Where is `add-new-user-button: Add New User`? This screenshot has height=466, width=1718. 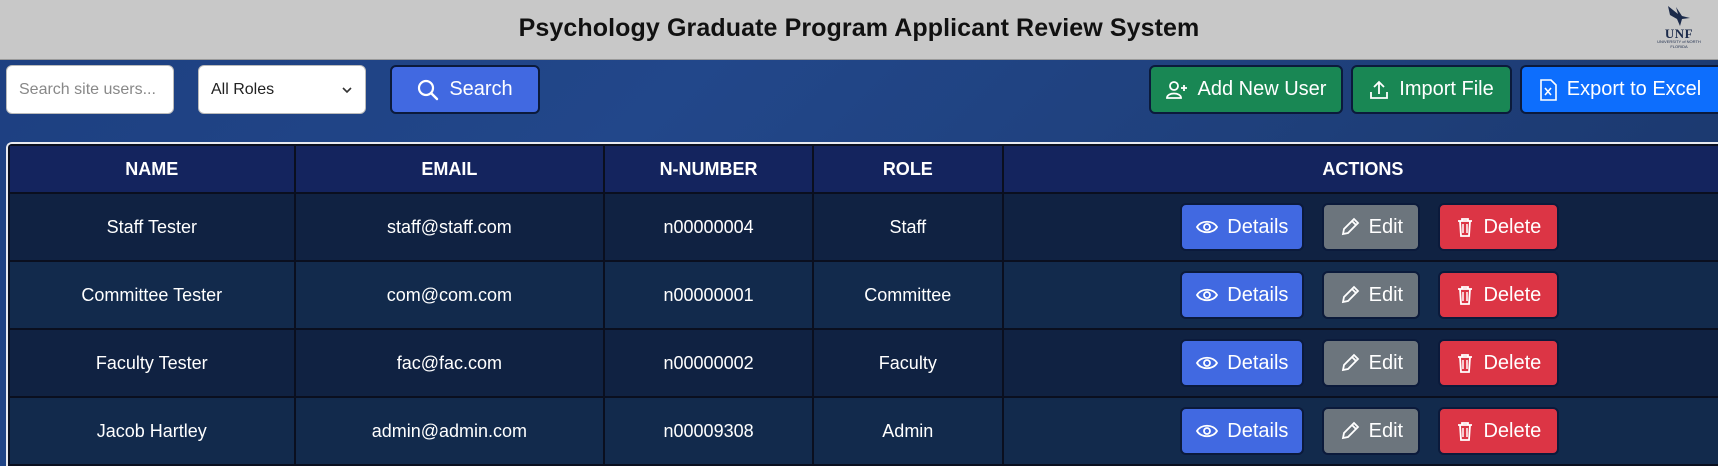
add-new-user-button: Add New User is located at coordinates (1246, 89).